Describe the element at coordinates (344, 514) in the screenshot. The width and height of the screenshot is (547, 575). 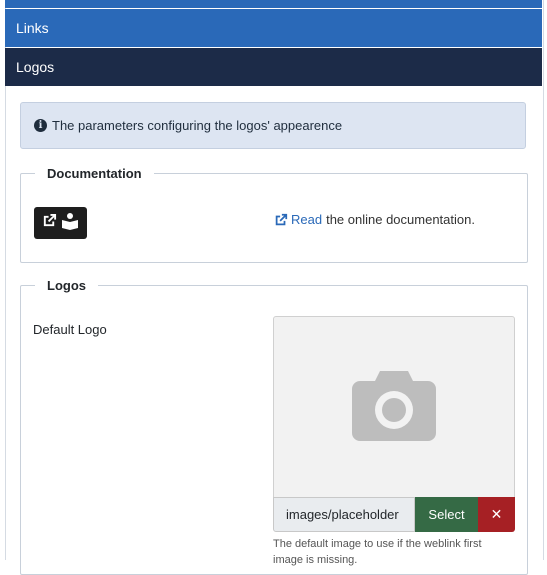
I see `media-path-input` at that location.